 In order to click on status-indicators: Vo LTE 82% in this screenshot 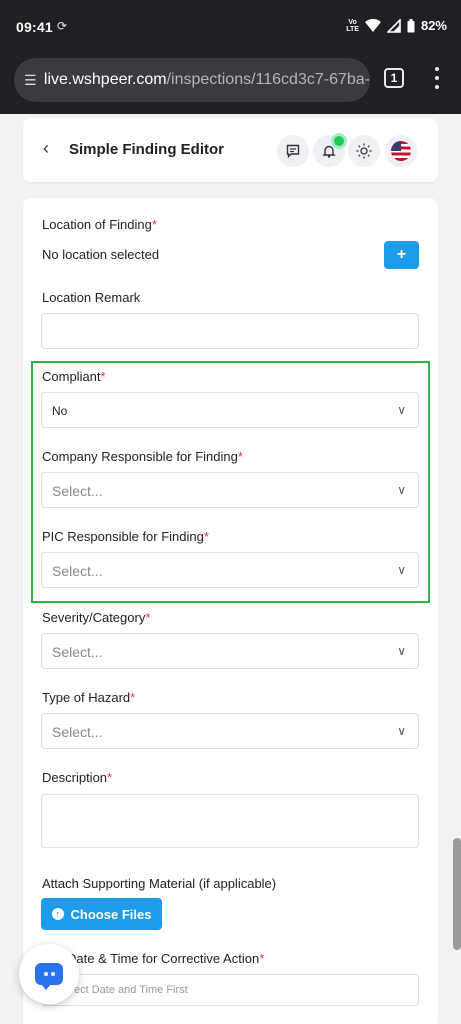, I will do `click(396, 25)`.